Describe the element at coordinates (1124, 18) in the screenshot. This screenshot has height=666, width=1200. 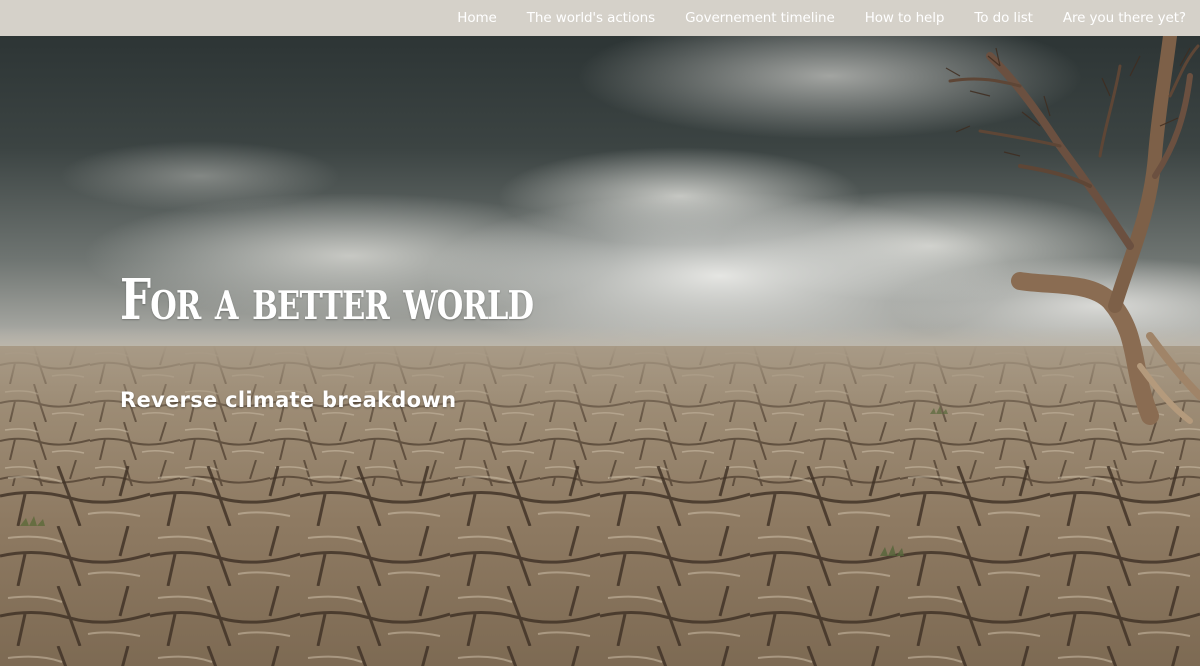
I see `nav-item-are-you-there-yet: Are you there yet?` at that location.